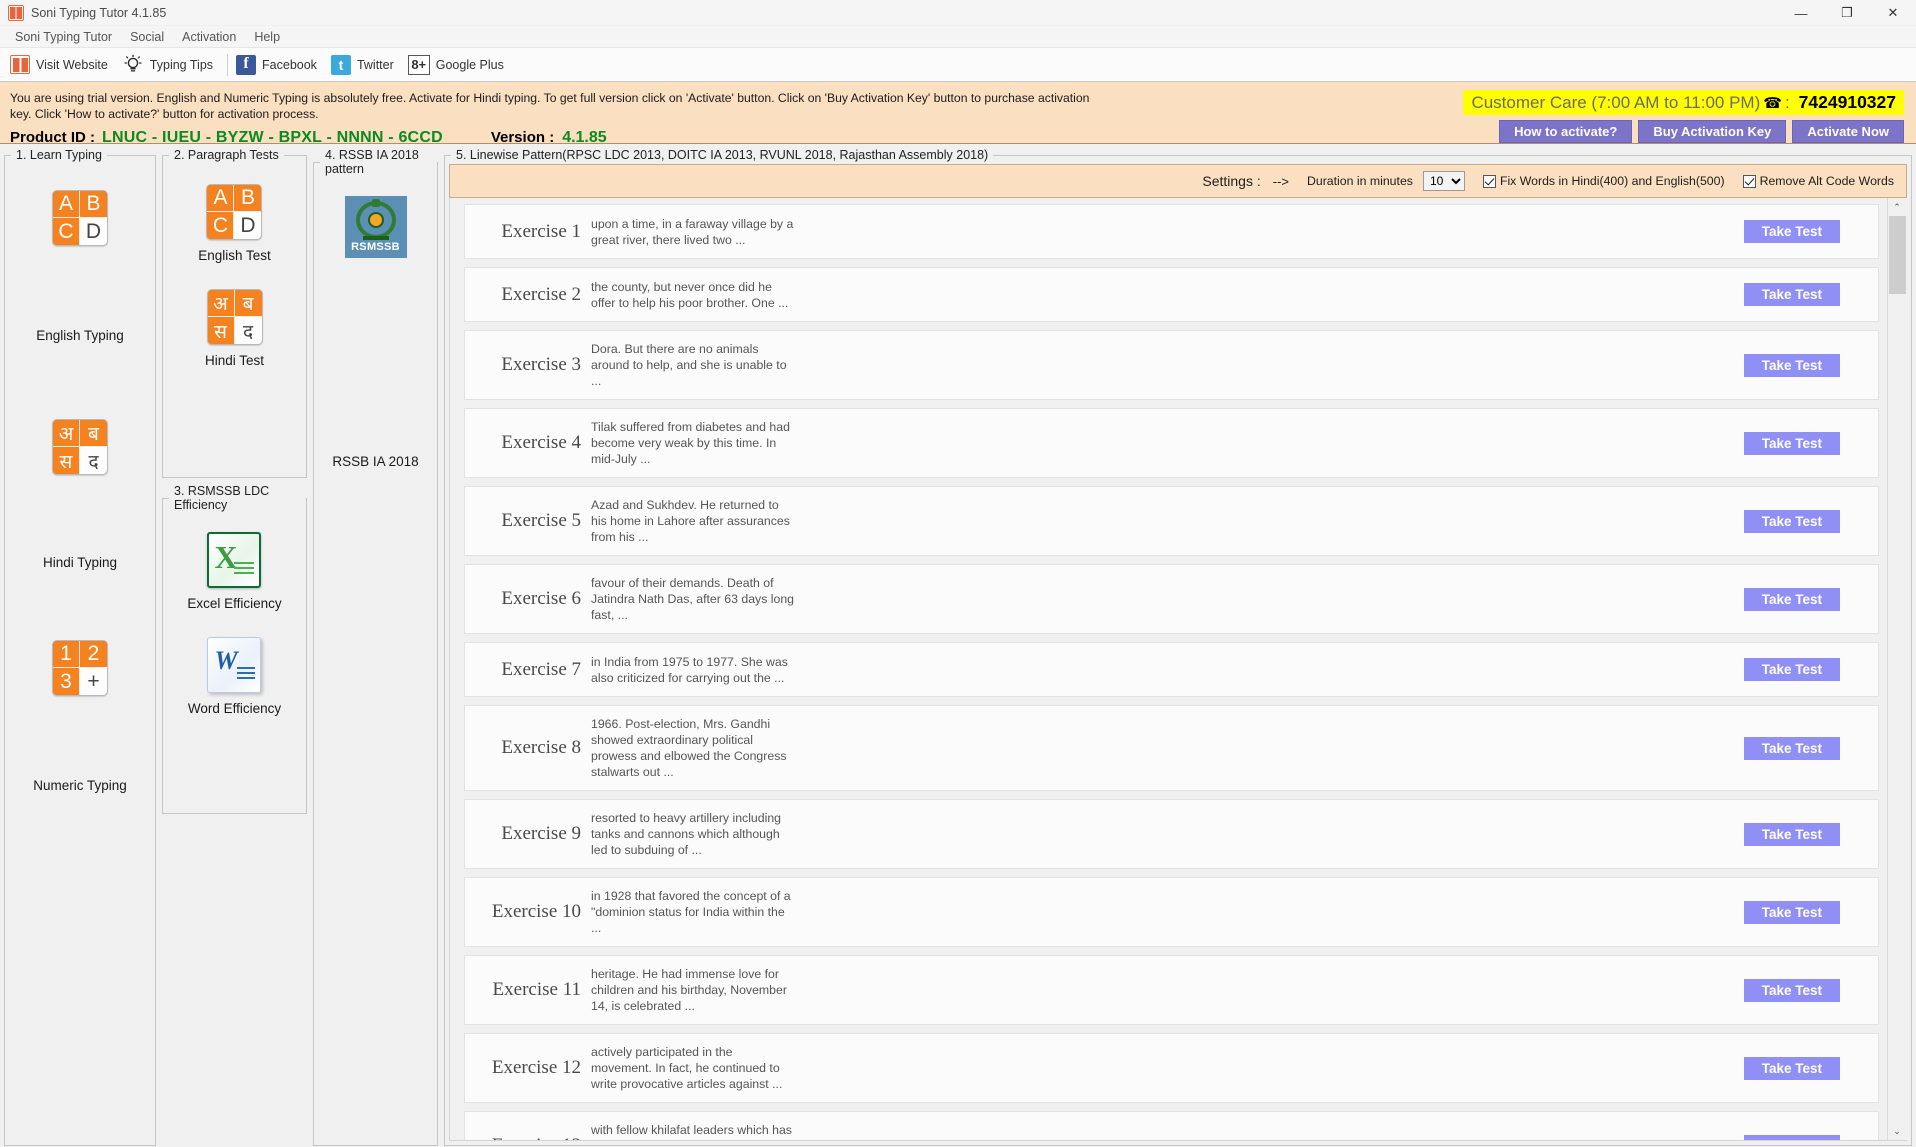 This screenshot has height=1147, width=1916. Describe the element at coordinates (52, 137) in the screenshot. I see `product-id-label: Product ID :` at that location.